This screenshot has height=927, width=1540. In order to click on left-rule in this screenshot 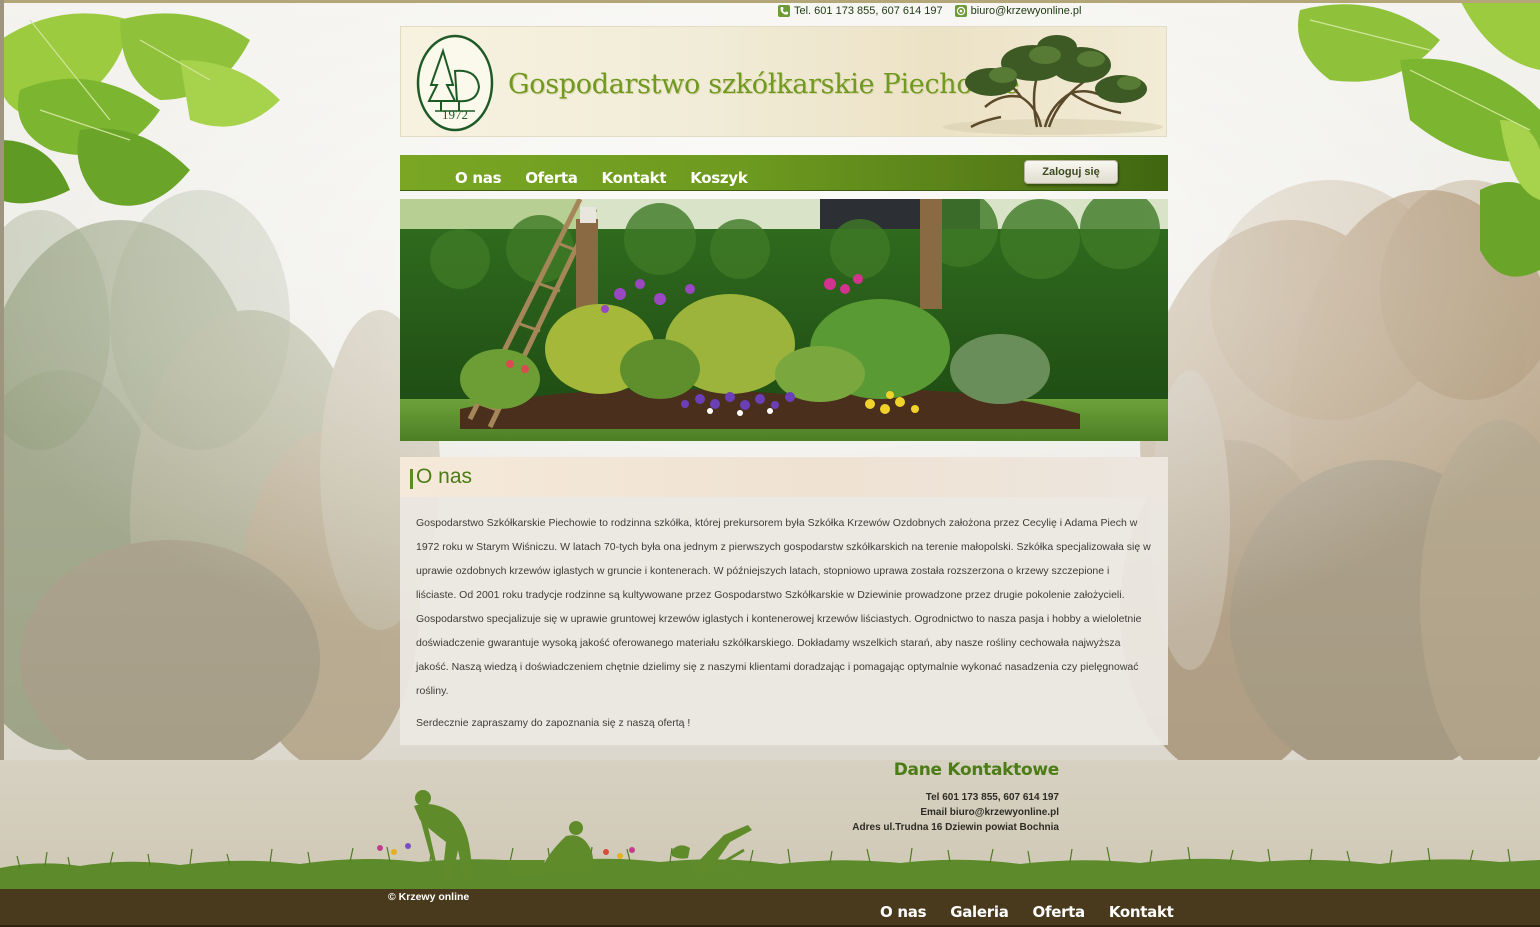, I will do `click(2, 380)`.